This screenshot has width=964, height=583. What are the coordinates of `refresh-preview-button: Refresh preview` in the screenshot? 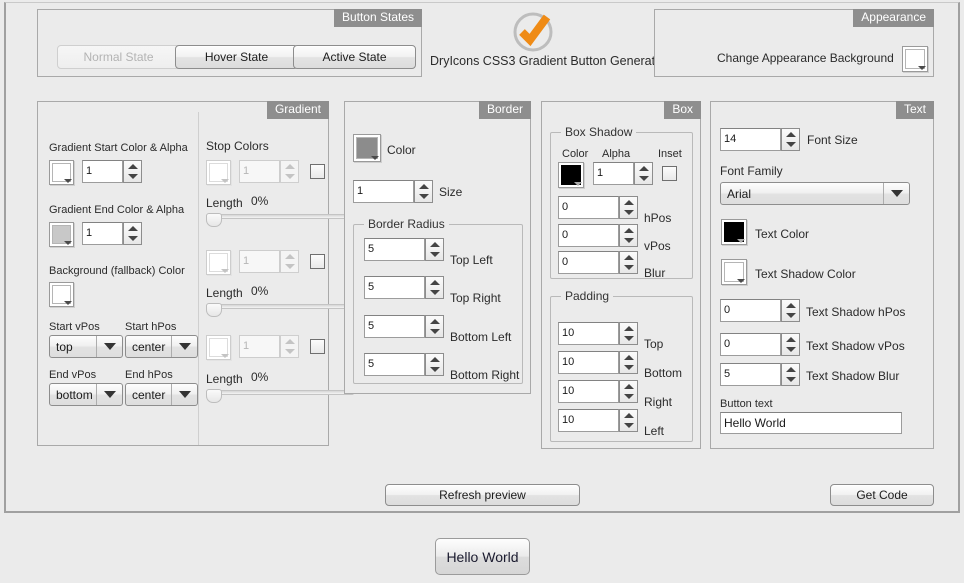 It's located at (482, 495).